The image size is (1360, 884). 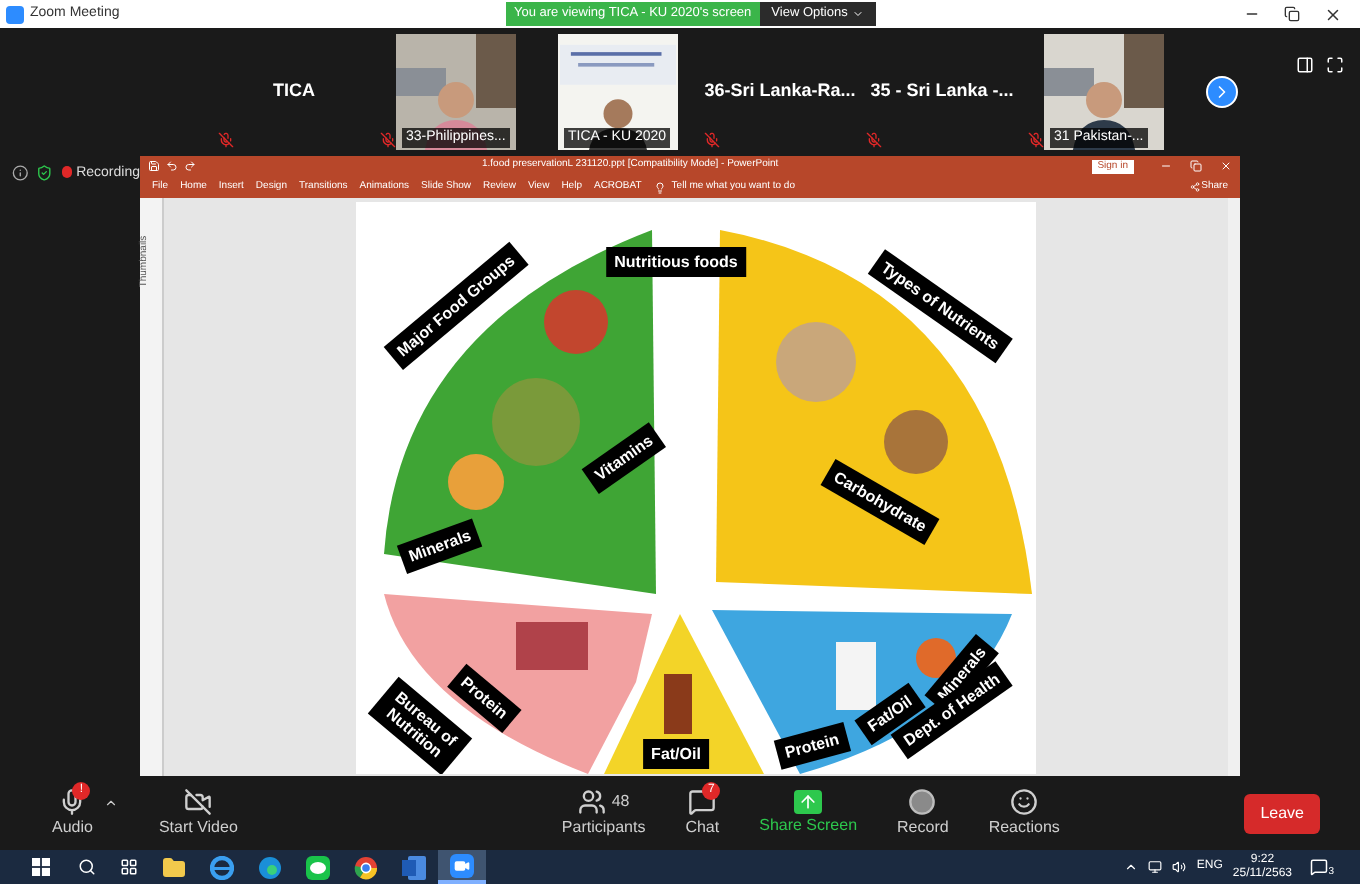 What do you see at coordinates (129, 867) in the screenshot?
I see `task-view-icon` at bounding box center [129, 867].